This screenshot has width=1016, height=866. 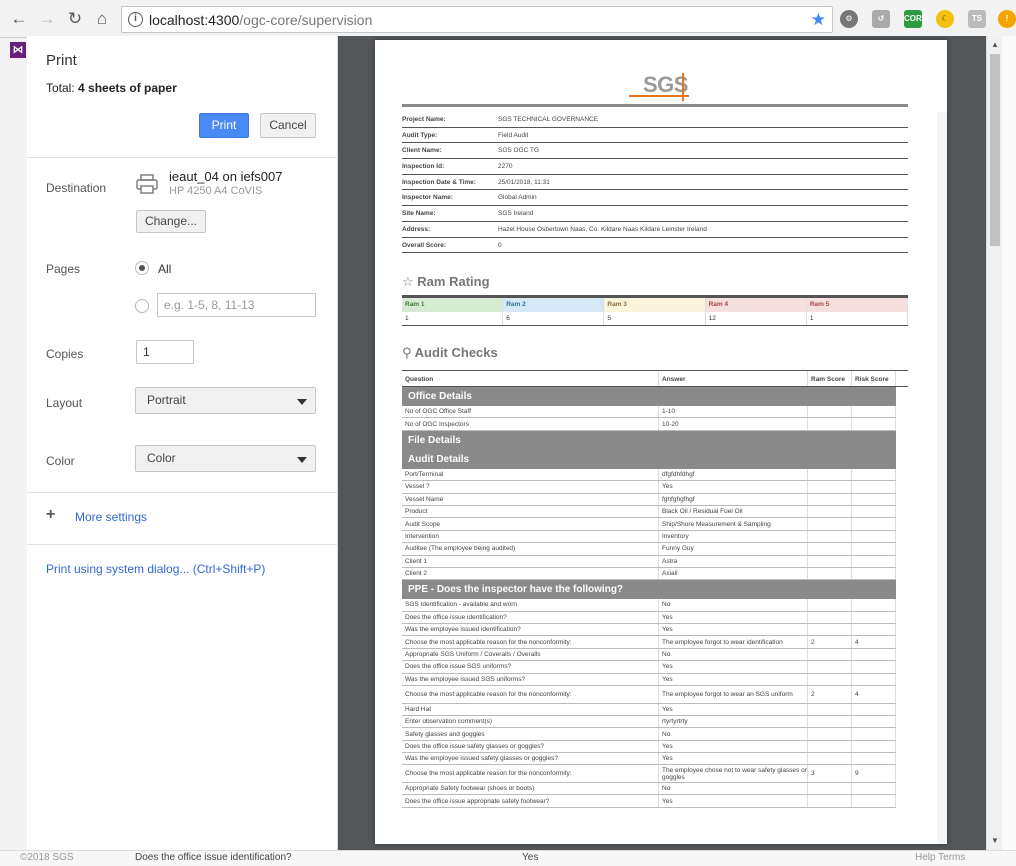 What do you see at coordinates (548, 119) in the screenshot?
I see `info-value: SGS TECHNICAL GOVERNANCE` at bounding box center [548, 119].